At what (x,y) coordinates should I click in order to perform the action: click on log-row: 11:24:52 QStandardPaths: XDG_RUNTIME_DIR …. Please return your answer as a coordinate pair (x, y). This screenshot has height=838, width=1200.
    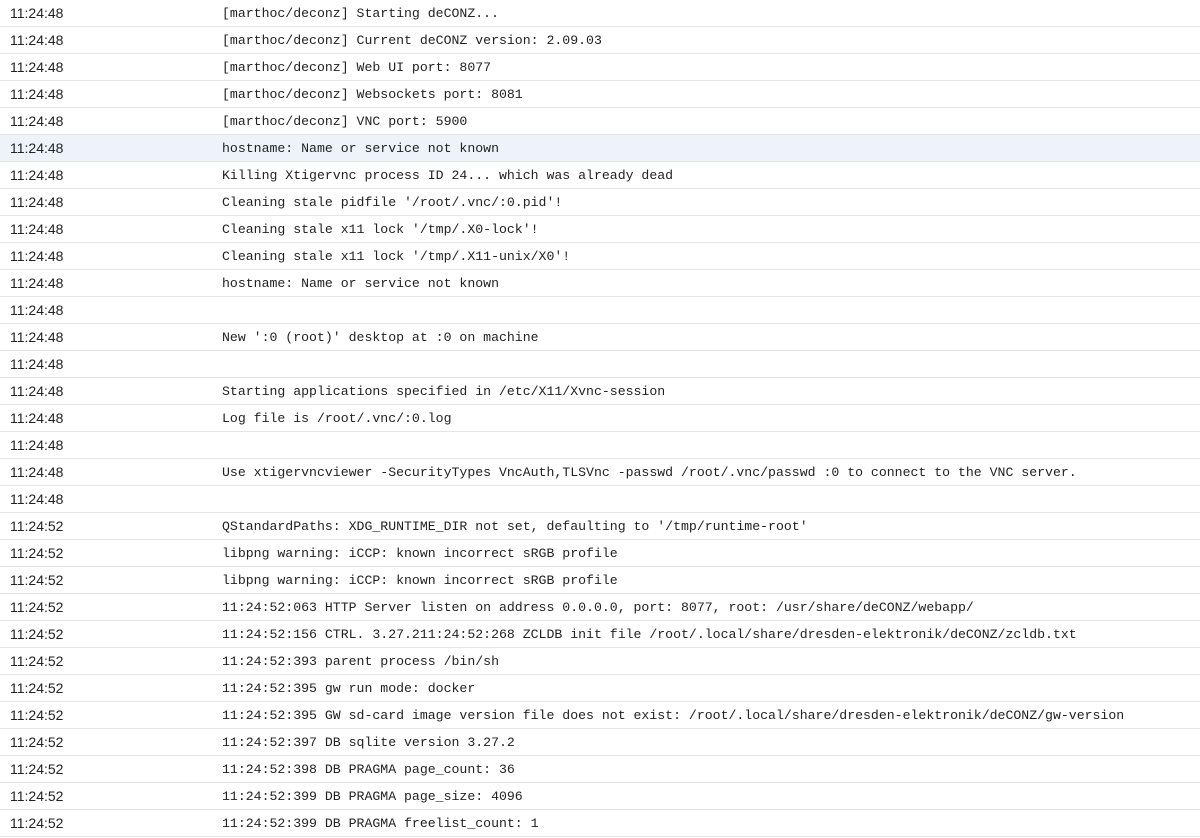
    Looking at the image, I should click on (600, 526).